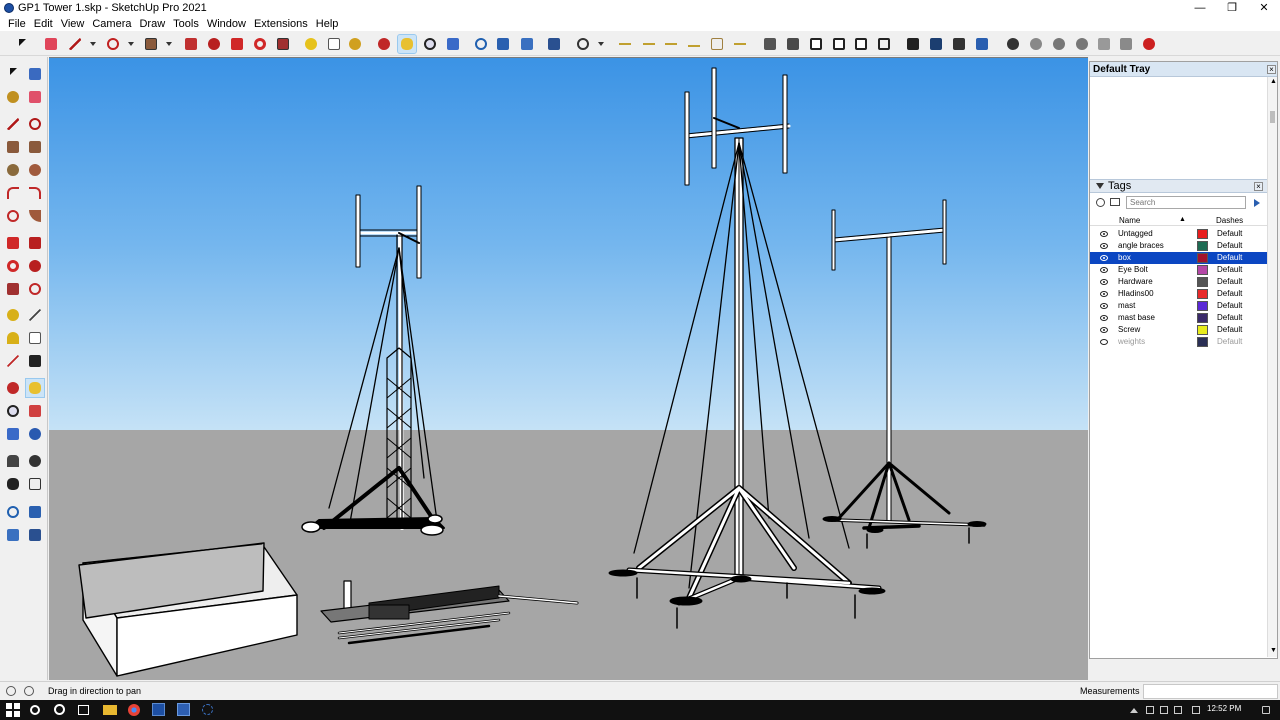  What do you see at coordinates (13, 434) in the screenshot?
I see `zoom-extents-icon` at bounding box center [13, 434].